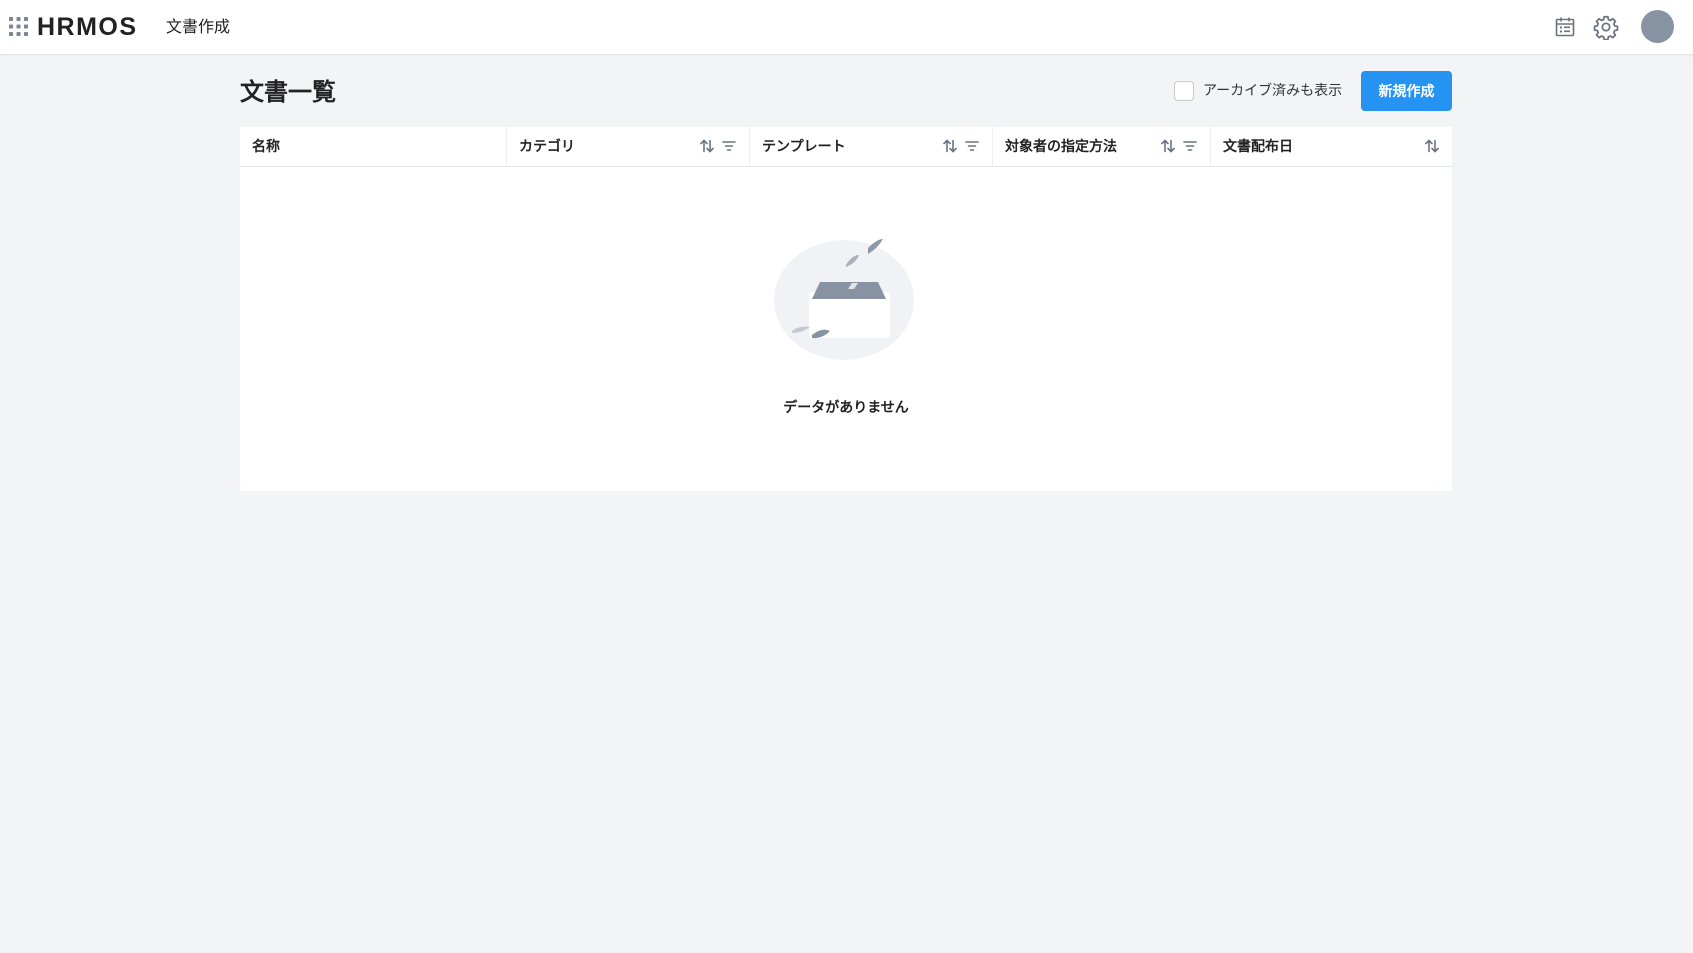  What do you see at coordinates (87, 26) in the screenshot?
I see `svg-text: HRMOS` at bounding box center [87, 26].